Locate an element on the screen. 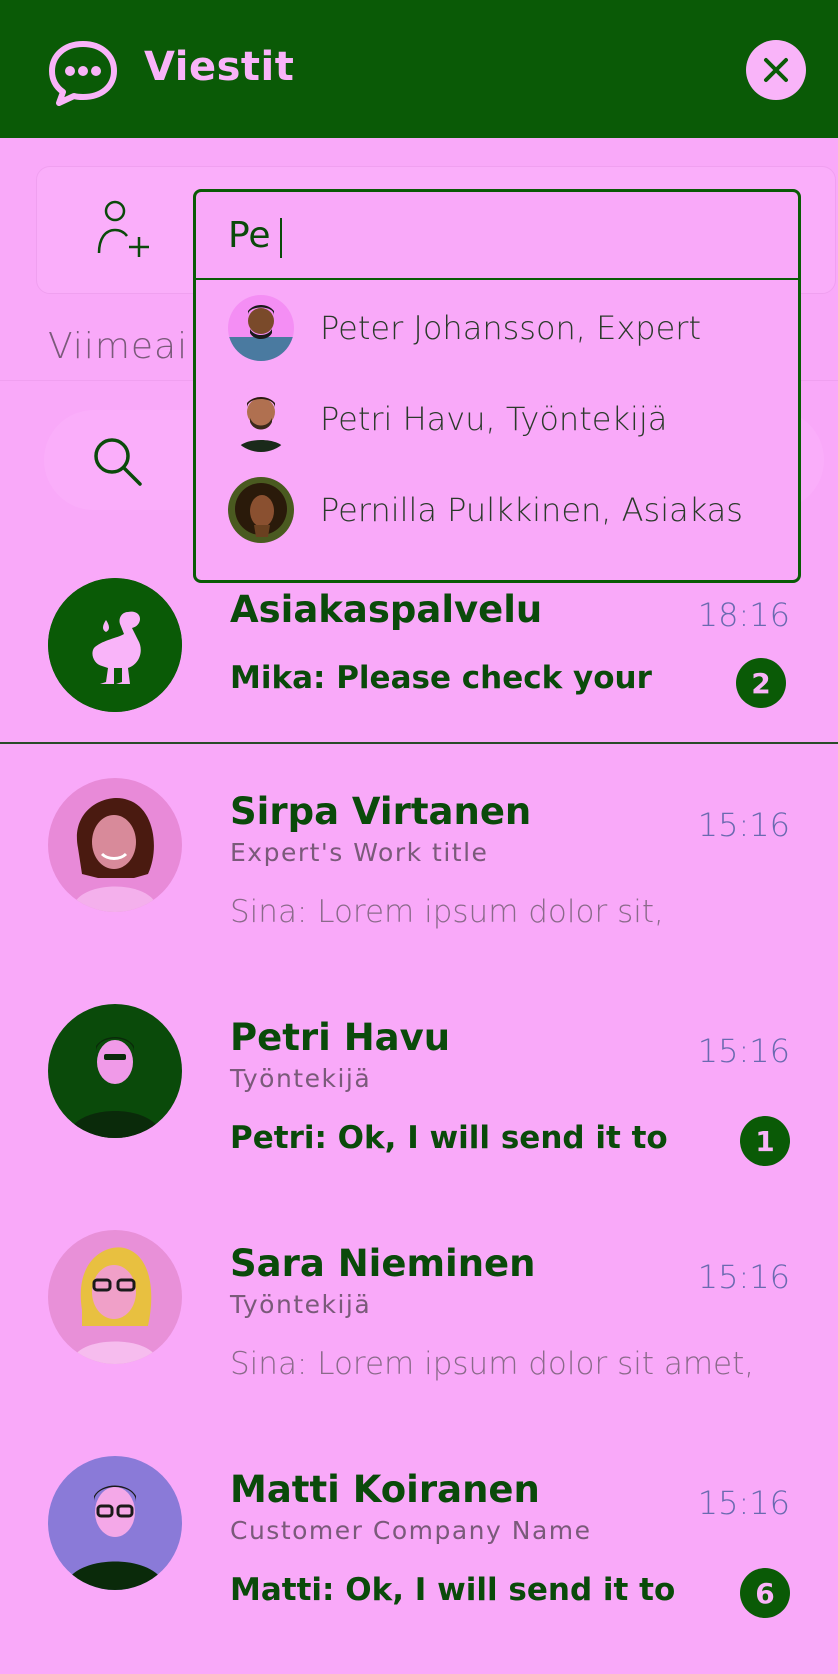  suggestion-label: Petri Havu, Työntekijä is located at coordinates (494, 418).